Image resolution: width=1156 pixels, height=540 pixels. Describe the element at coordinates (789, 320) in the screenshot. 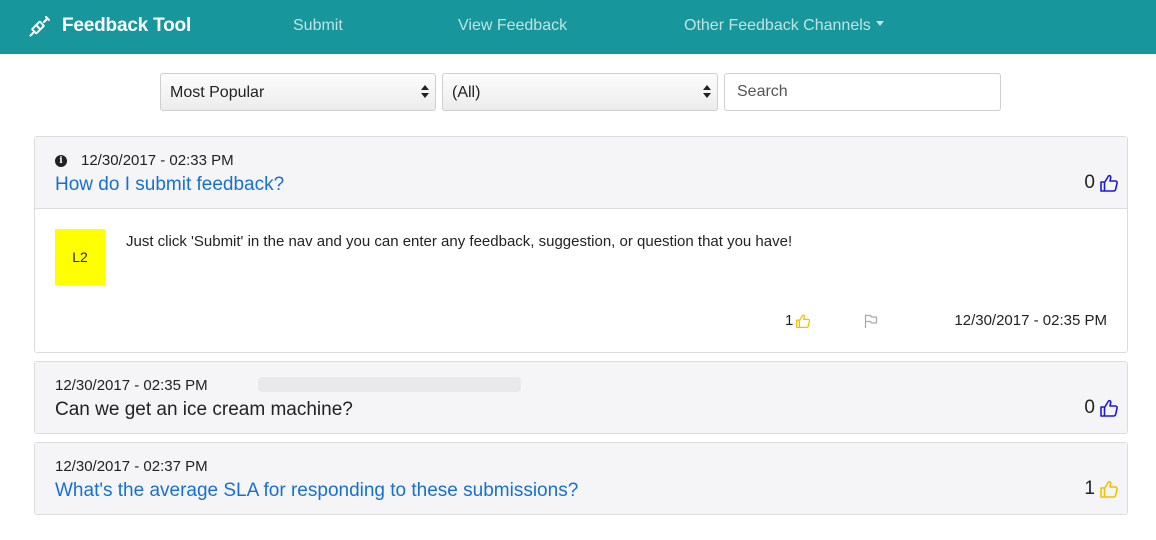

I see `reply-like-count: 1` at that location.